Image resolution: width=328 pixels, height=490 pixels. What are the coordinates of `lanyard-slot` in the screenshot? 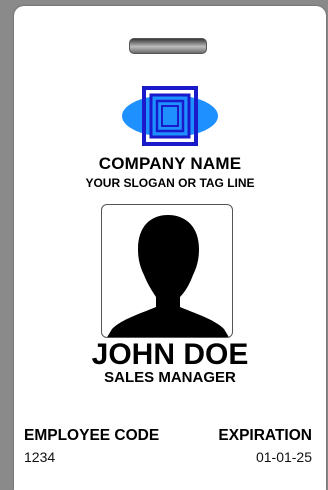 It's located at (168, 46).